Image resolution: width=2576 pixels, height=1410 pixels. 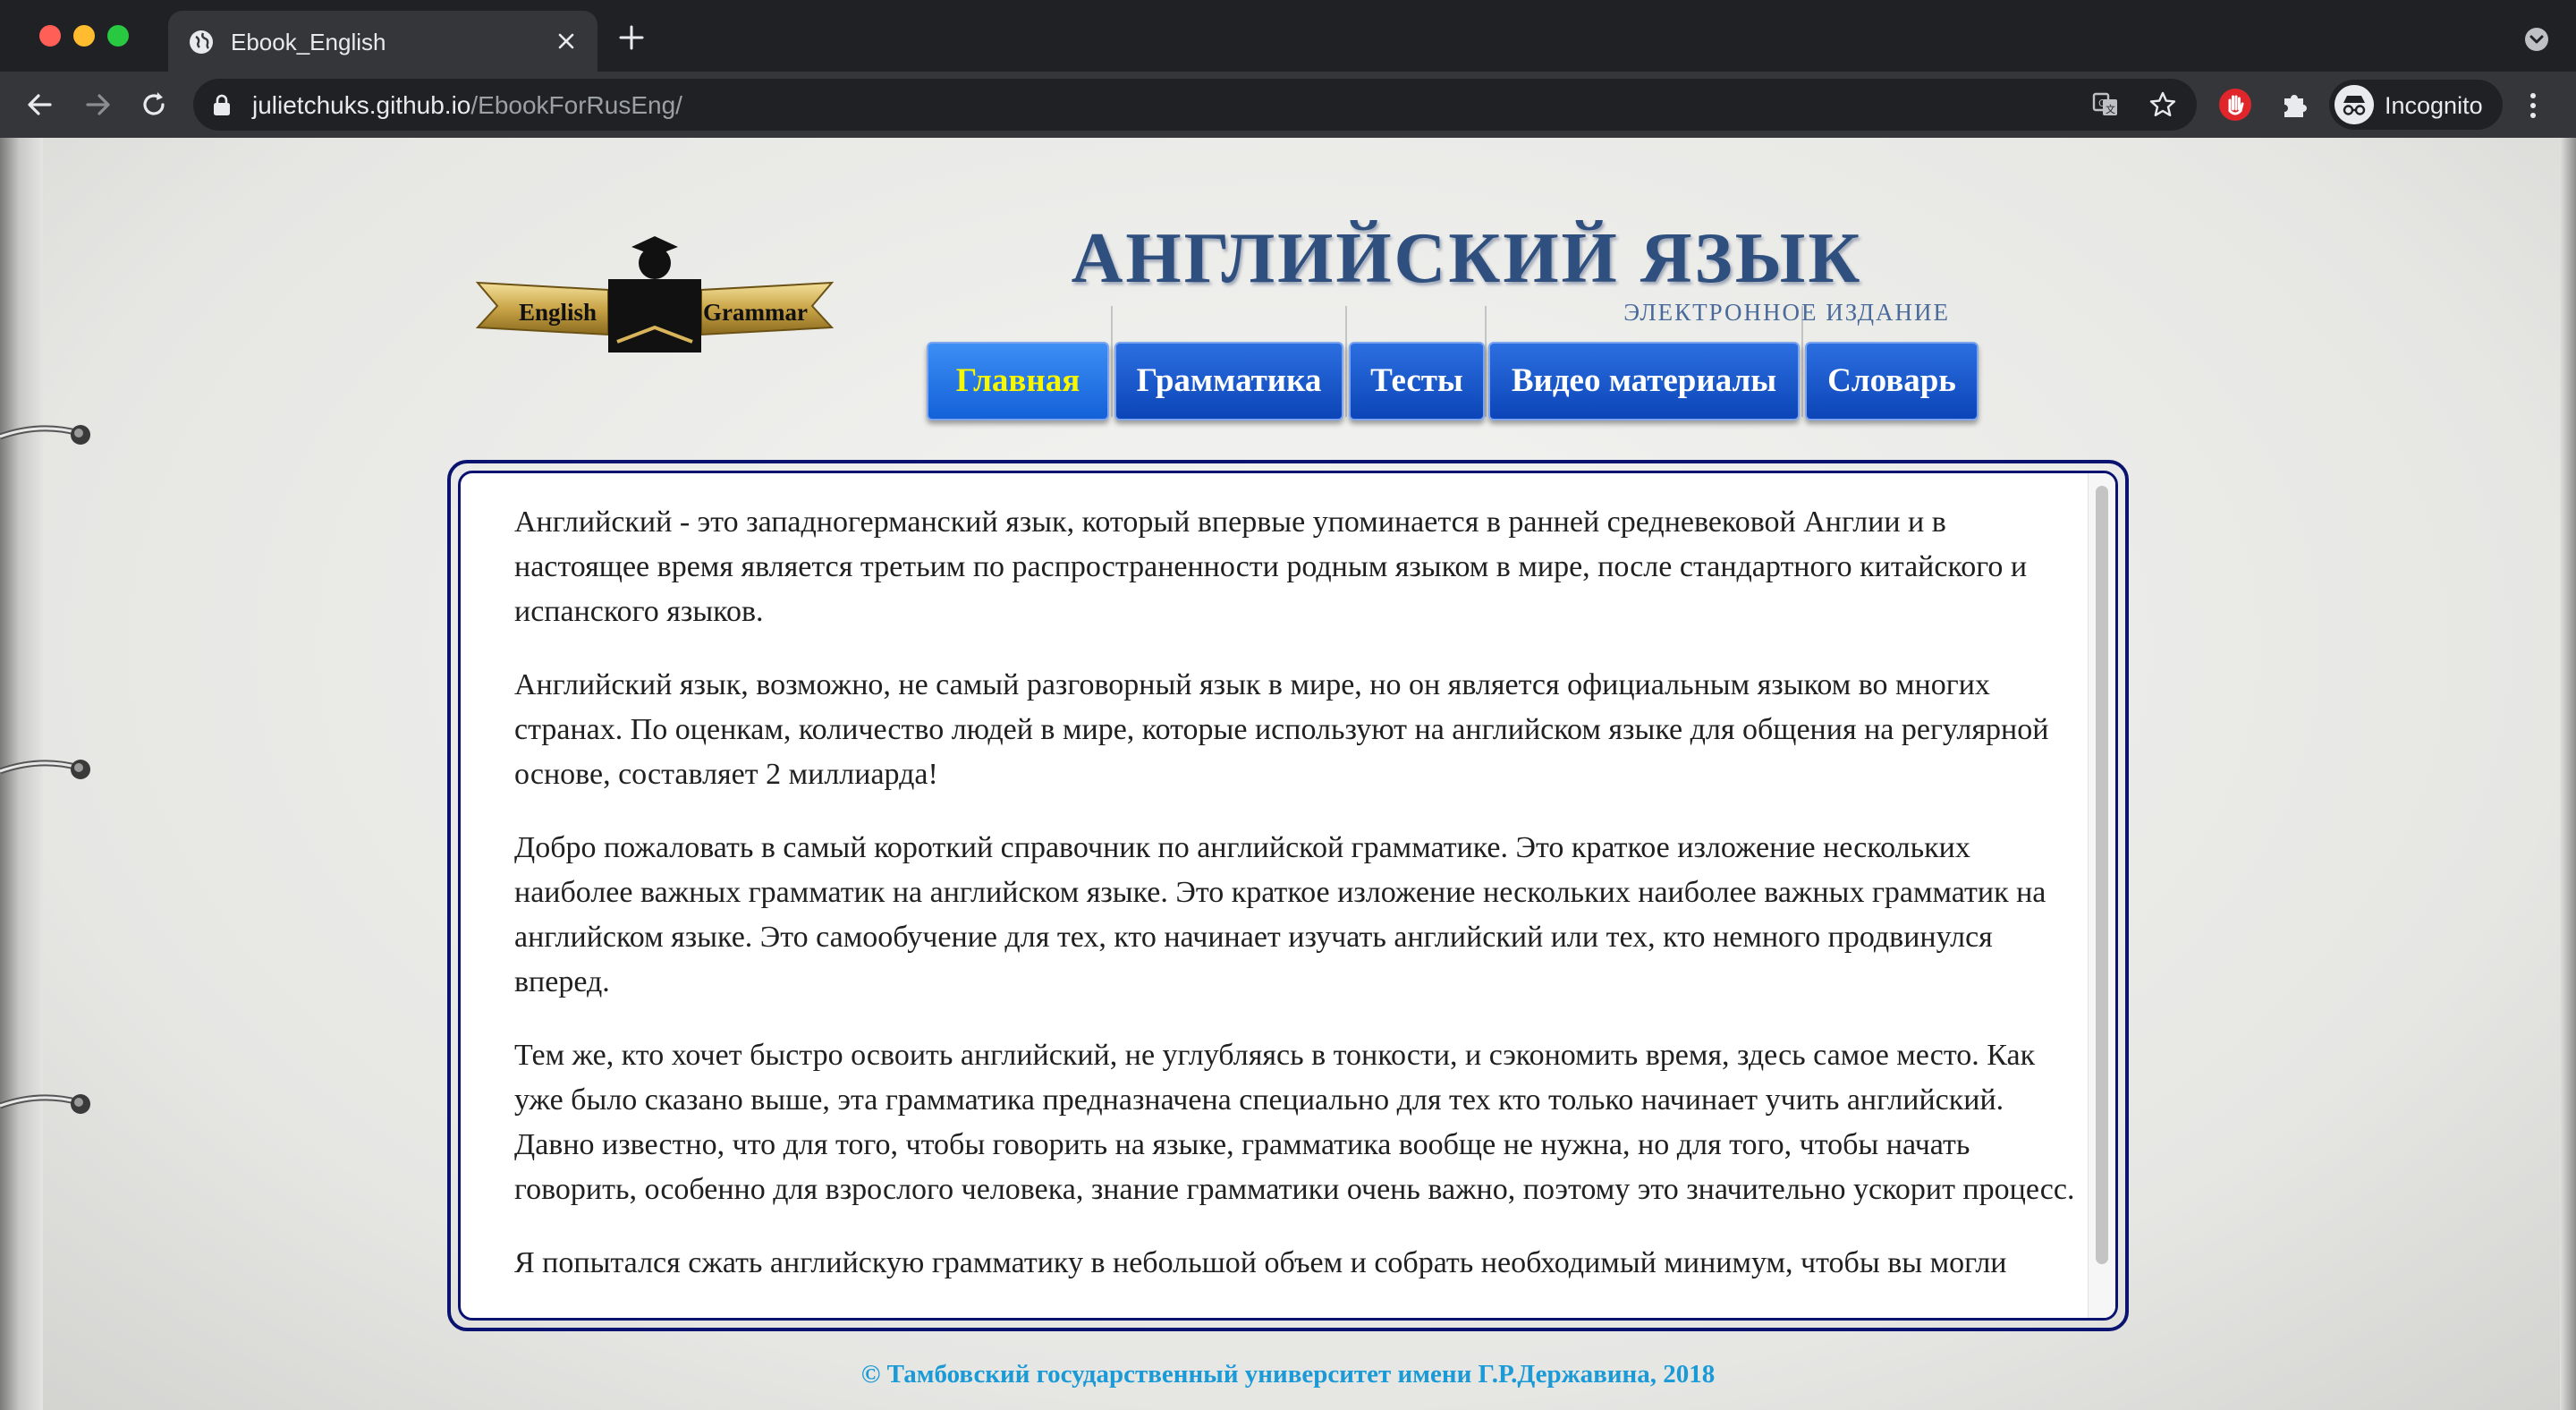 What do you see at coordinates (1467, 258) in the screenshot?
I see `site-title: АНГЛИЙСКИЙ ЯЗЫК` at bounding box center [1467, 258].